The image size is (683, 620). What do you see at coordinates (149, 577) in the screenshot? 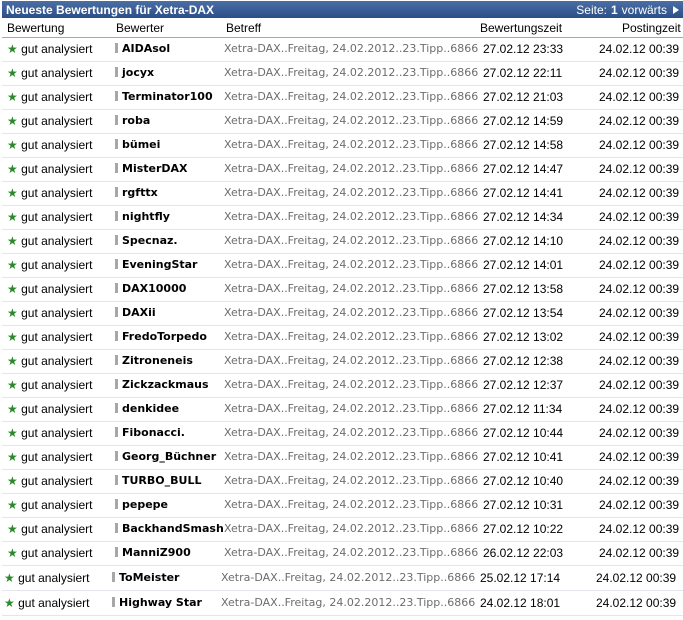
I see `rater-name: ToMeister` at bounding box center [149, 577].